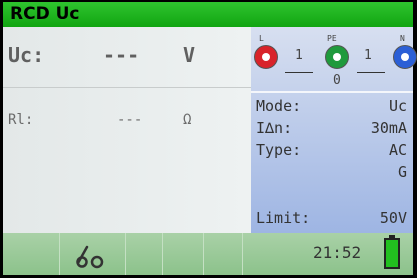 The image size is (417, 278). I want to click on pe-n-indicator: 1, so click(368, 55).